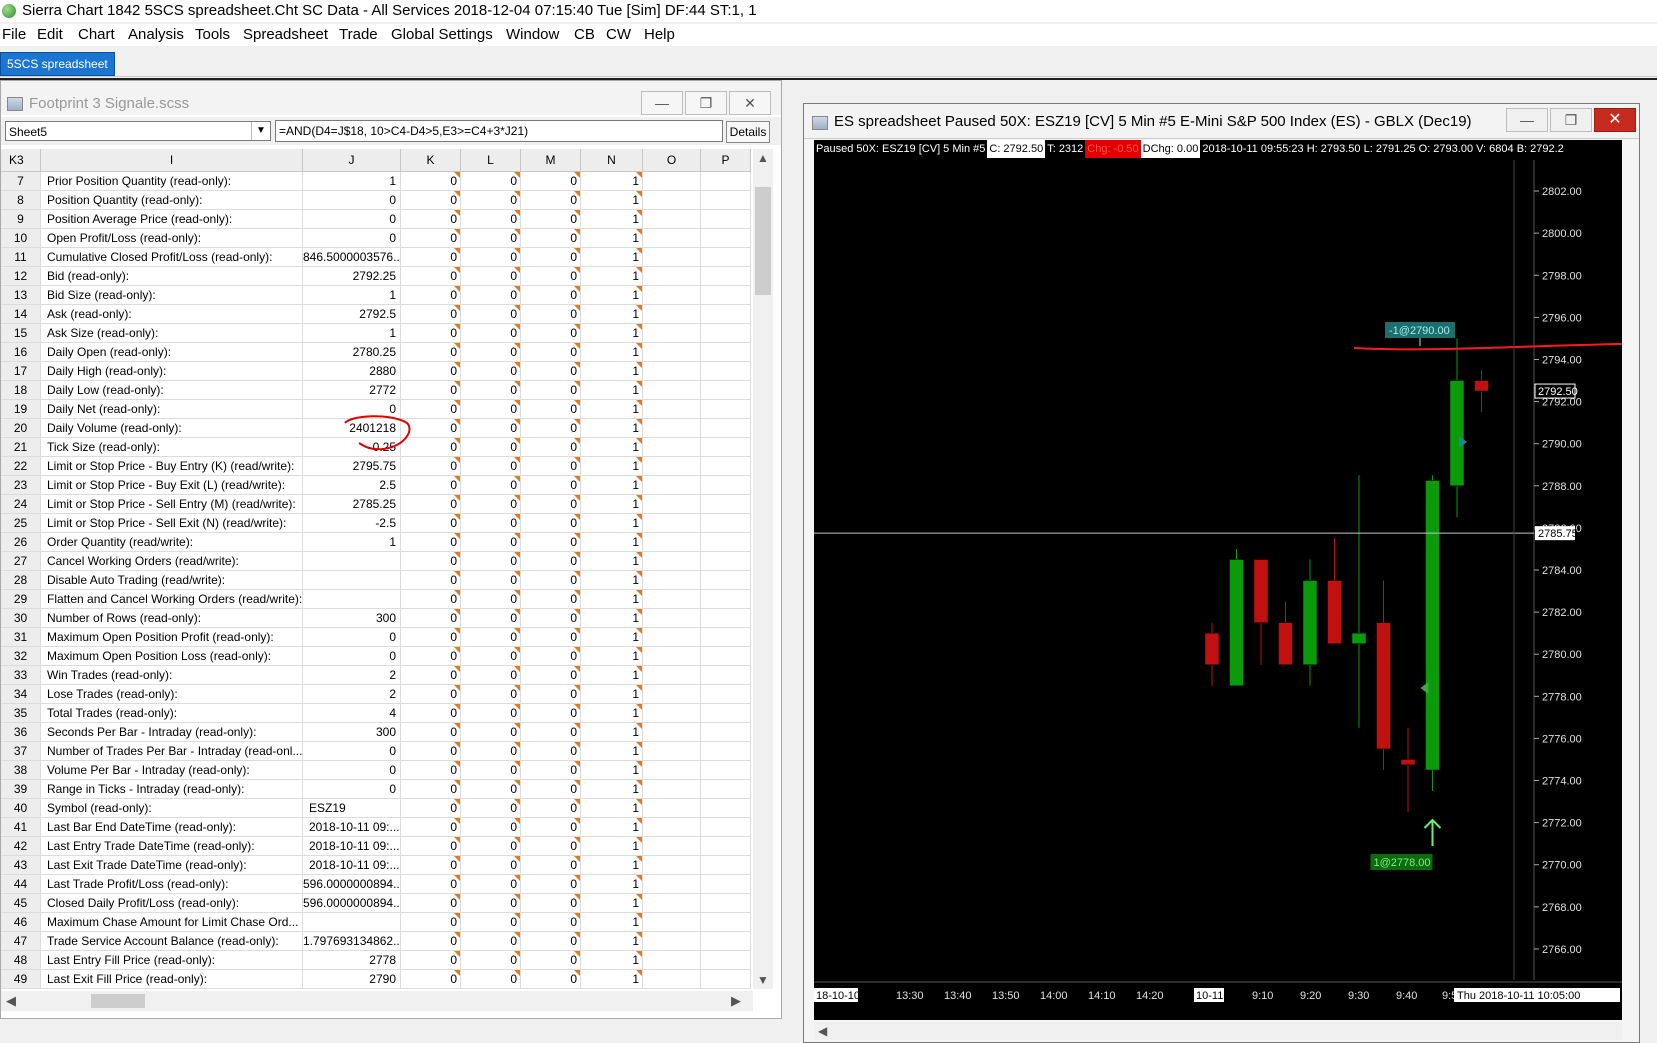  I want to click on row-number: 12, so click(21, 276).